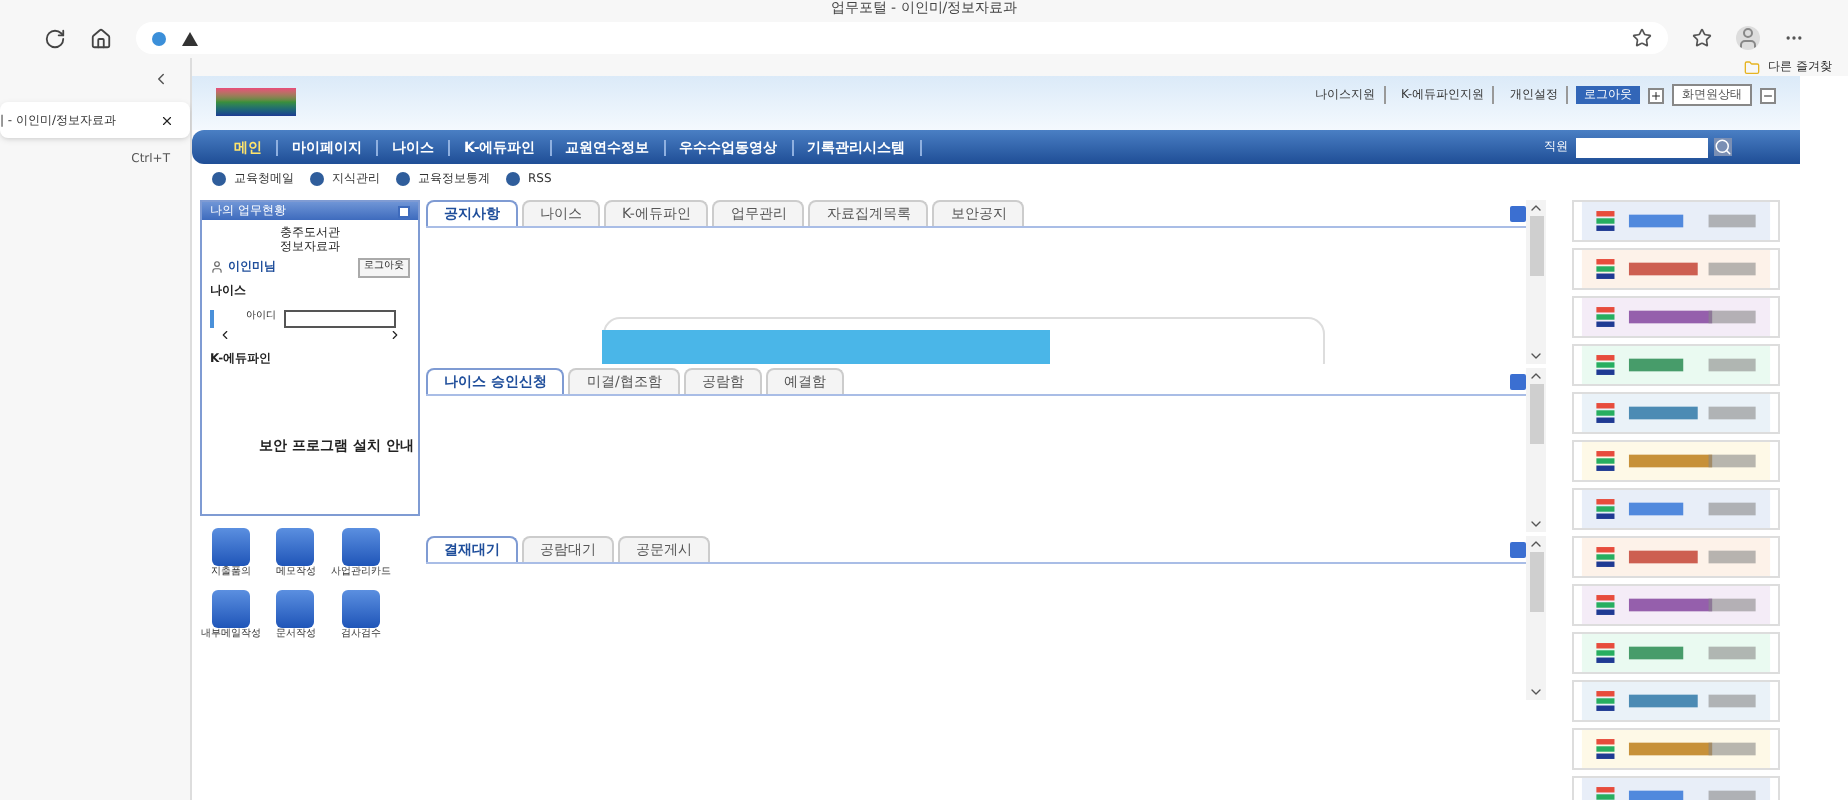  I want to click on close-icon, so click(167, 120).